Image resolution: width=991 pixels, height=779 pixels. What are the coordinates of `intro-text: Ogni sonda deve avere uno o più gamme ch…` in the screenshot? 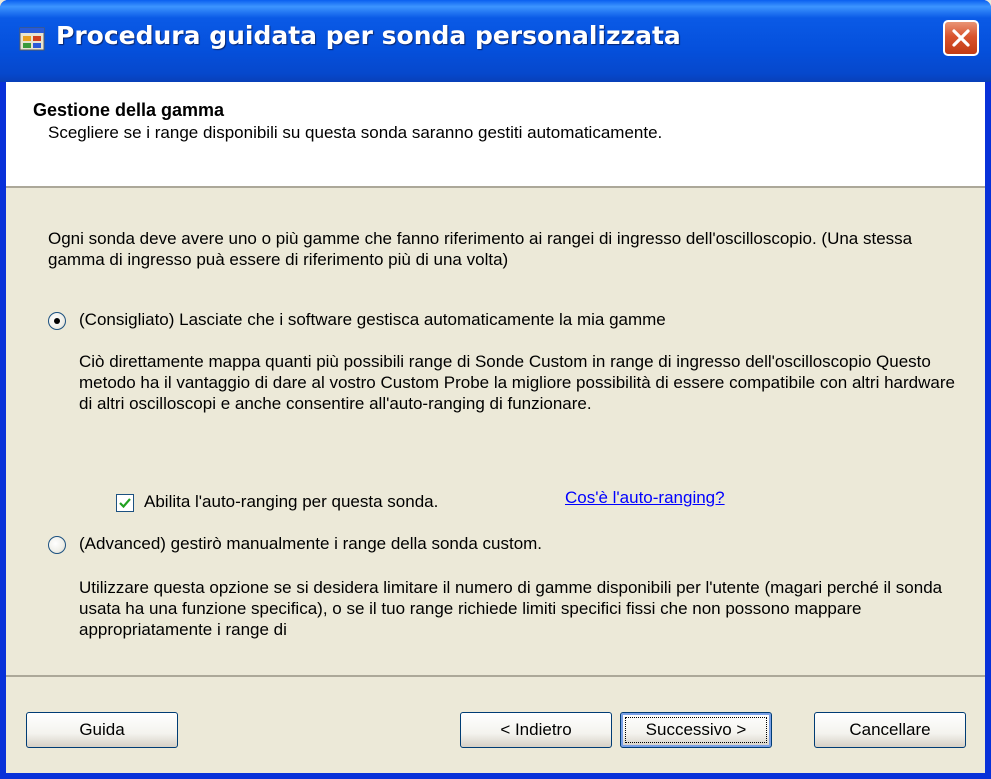 It's located at (480, 249).